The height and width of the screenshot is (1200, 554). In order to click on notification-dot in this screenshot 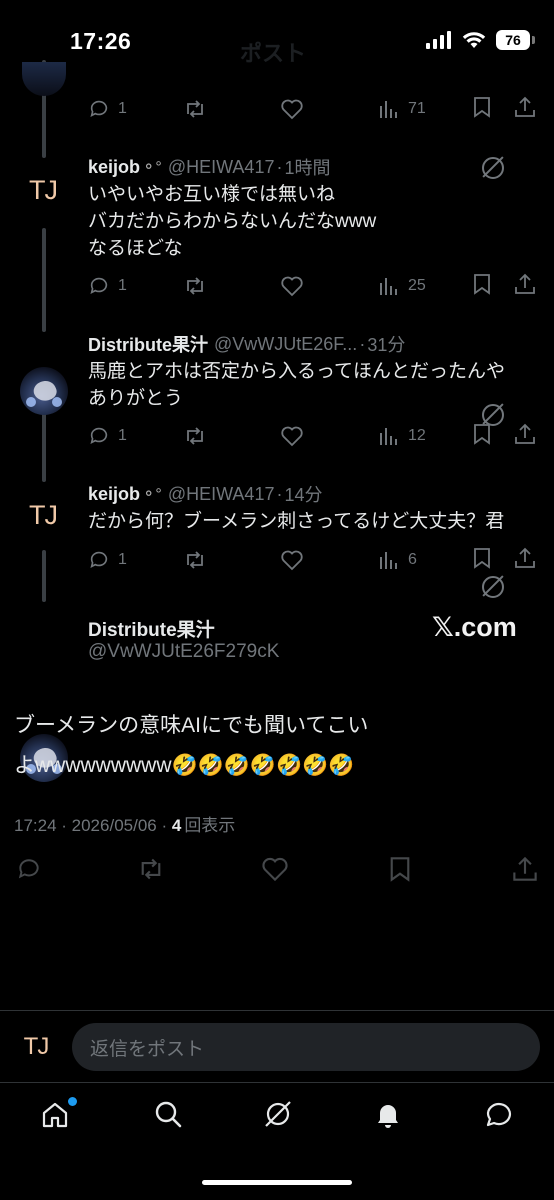, I will do `click(73, 1101)`.